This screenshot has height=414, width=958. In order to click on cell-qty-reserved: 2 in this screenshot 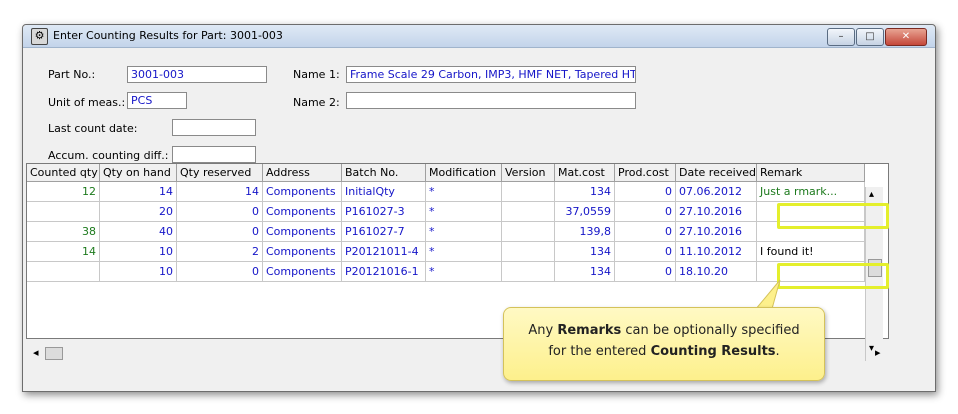, I will do `click(220, 252)`.